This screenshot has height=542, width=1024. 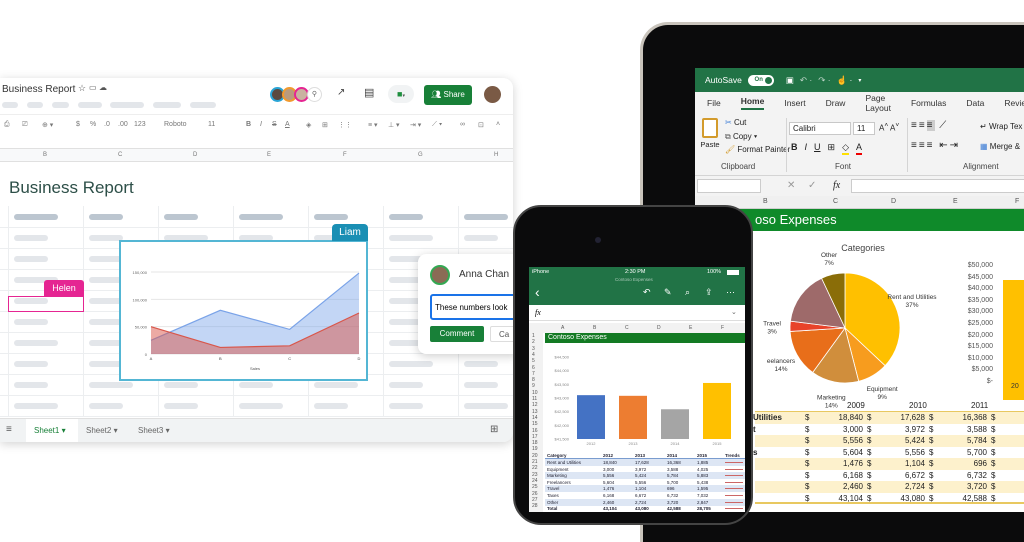 I want to click on undo-icon: ↶ ·, so click(x=806, y=80).